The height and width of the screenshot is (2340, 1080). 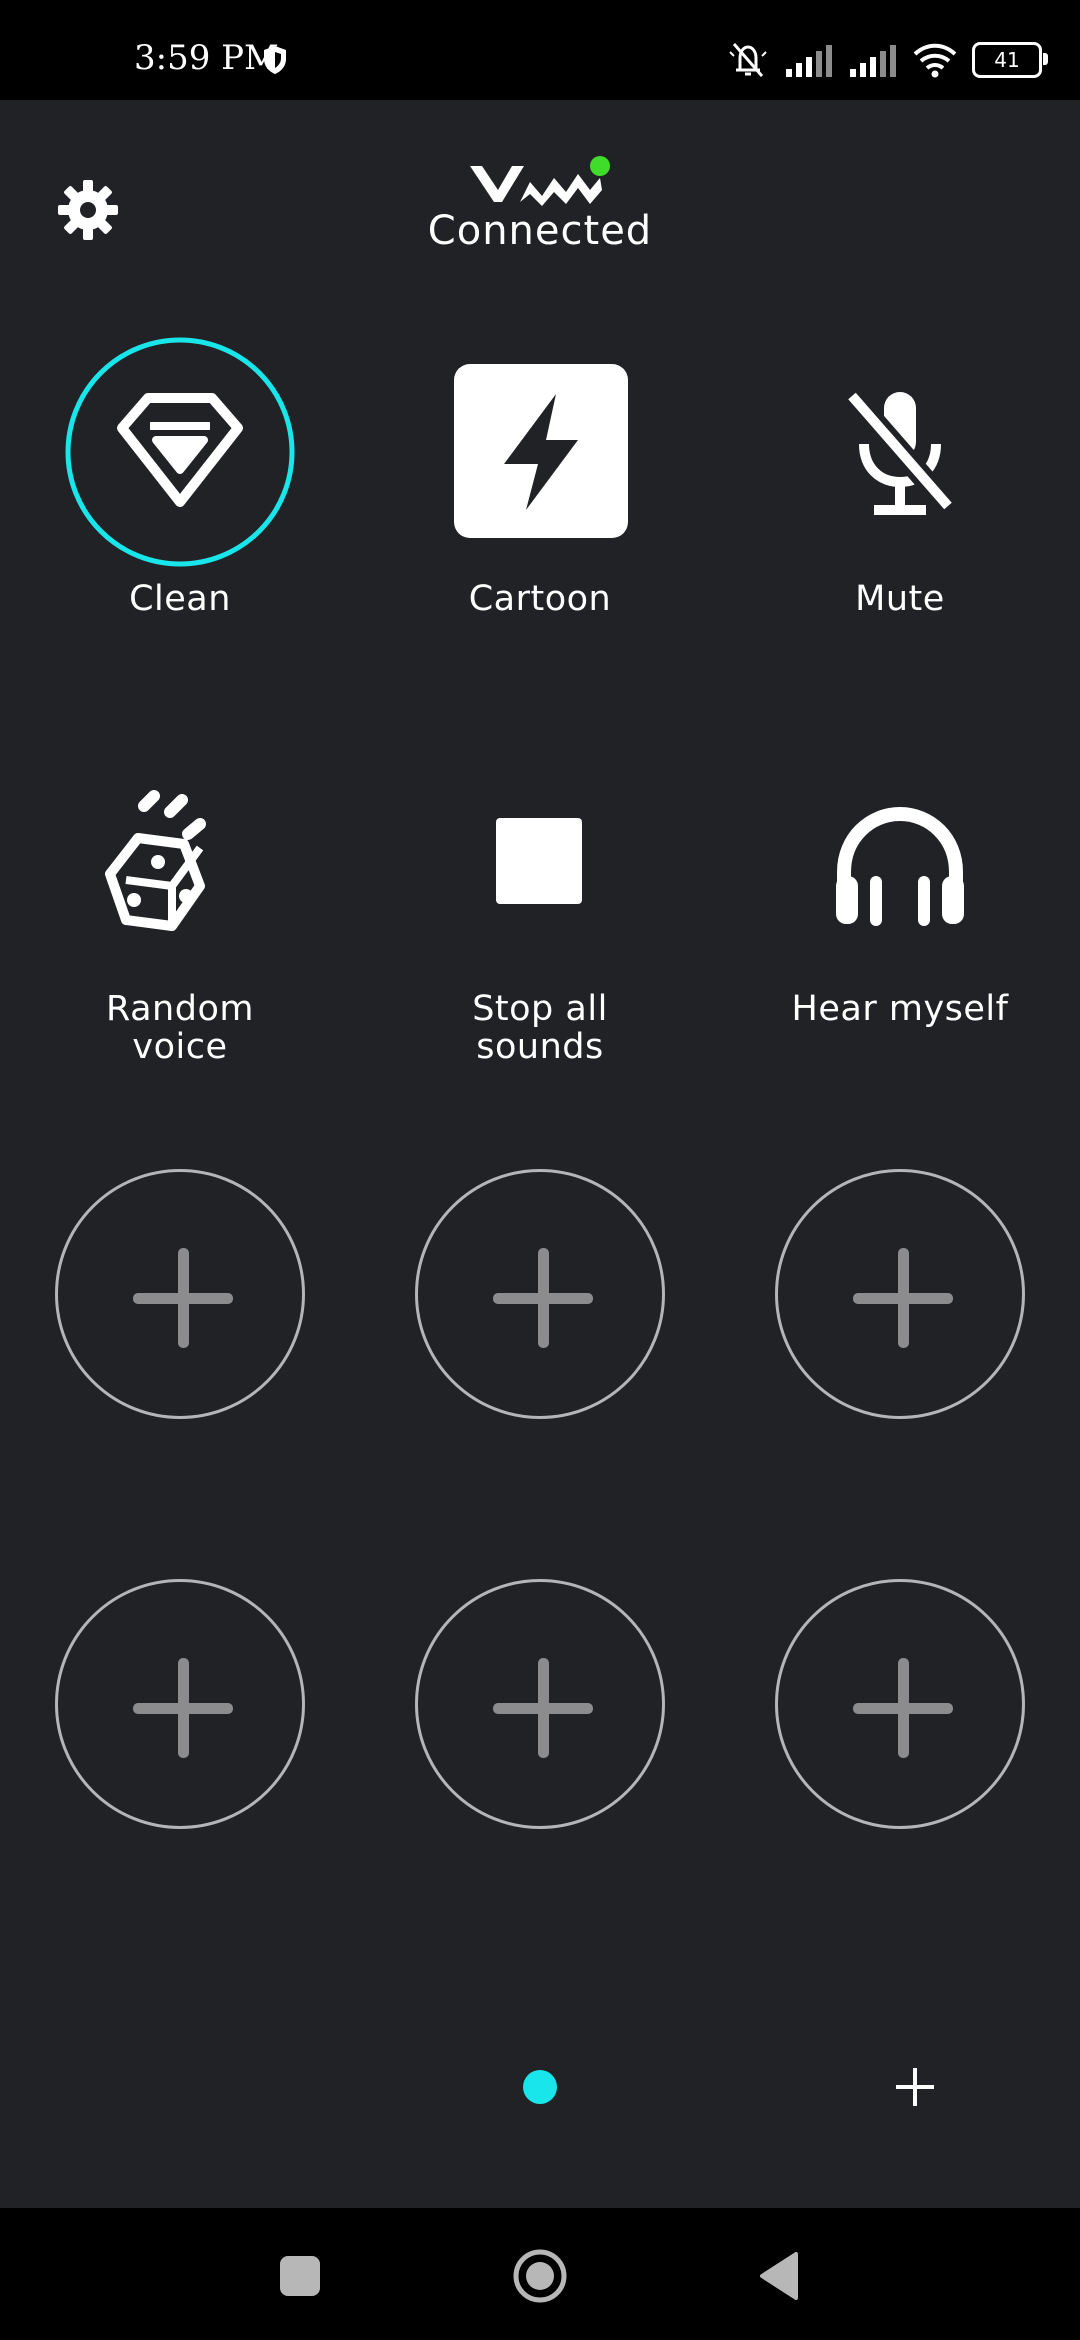 I want to click on voice-clean-button: Clean, so click(x=180, y=480).